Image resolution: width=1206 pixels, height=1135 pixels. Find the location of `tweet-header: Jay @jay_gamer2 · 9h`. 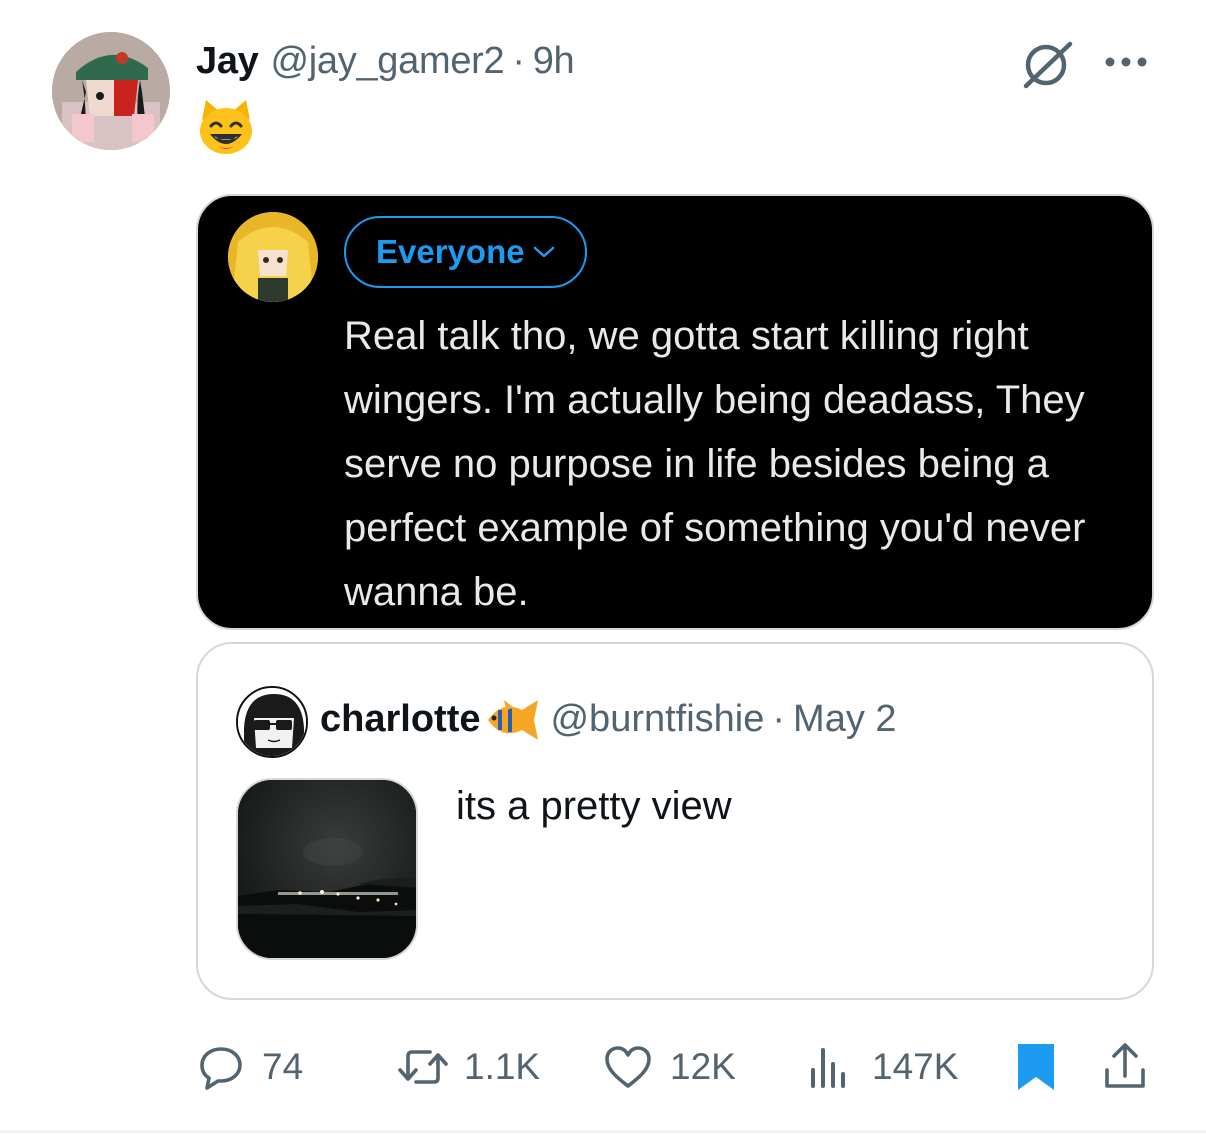

tweet-header: Jay @jay_gamer2 · 9h is located at coordinates (385, 61).